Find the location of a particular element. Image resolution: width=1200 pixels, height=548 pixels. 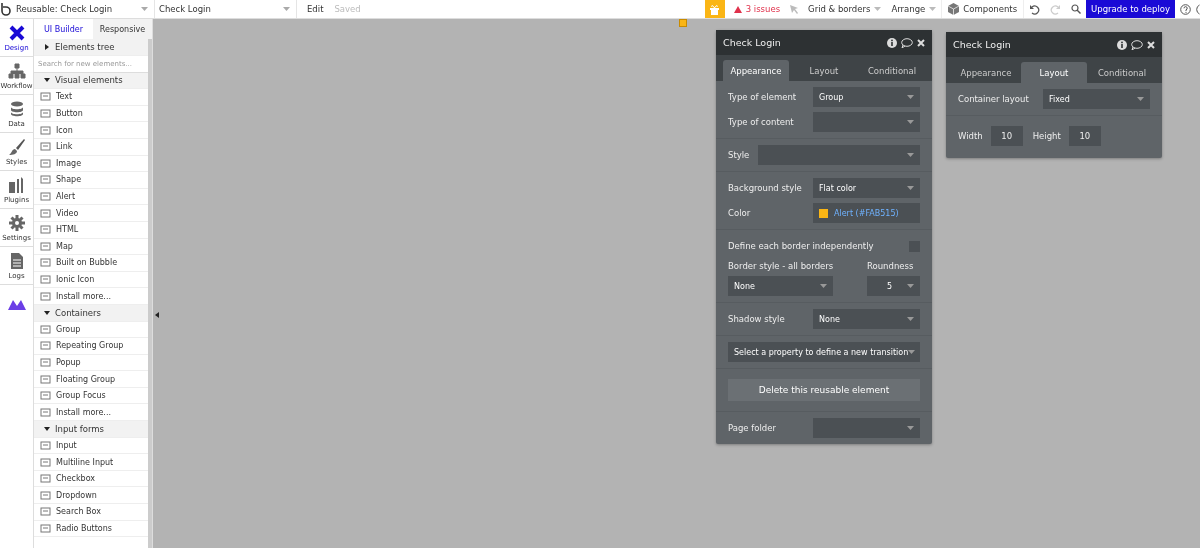

dropdown: Flat color is located at coordinates (866, 188).